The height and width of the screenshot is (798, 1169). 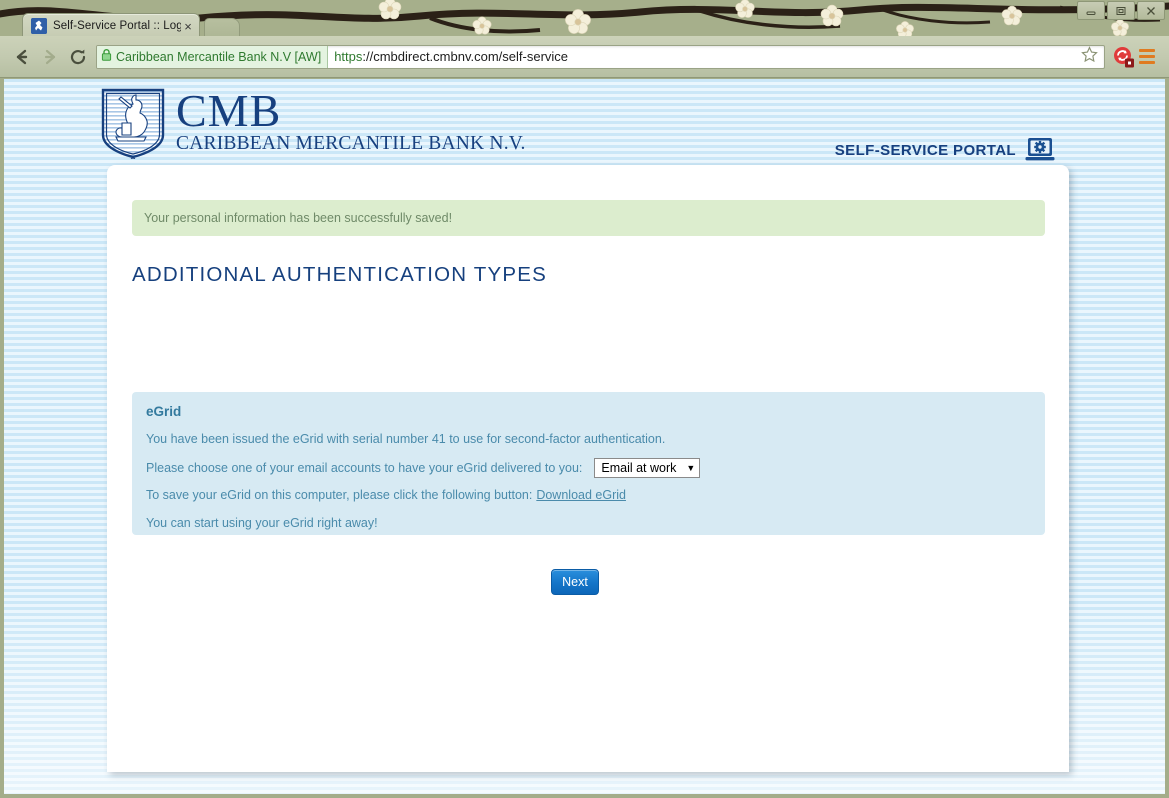 I want to click on close-button, so click(x=1151, y=10).